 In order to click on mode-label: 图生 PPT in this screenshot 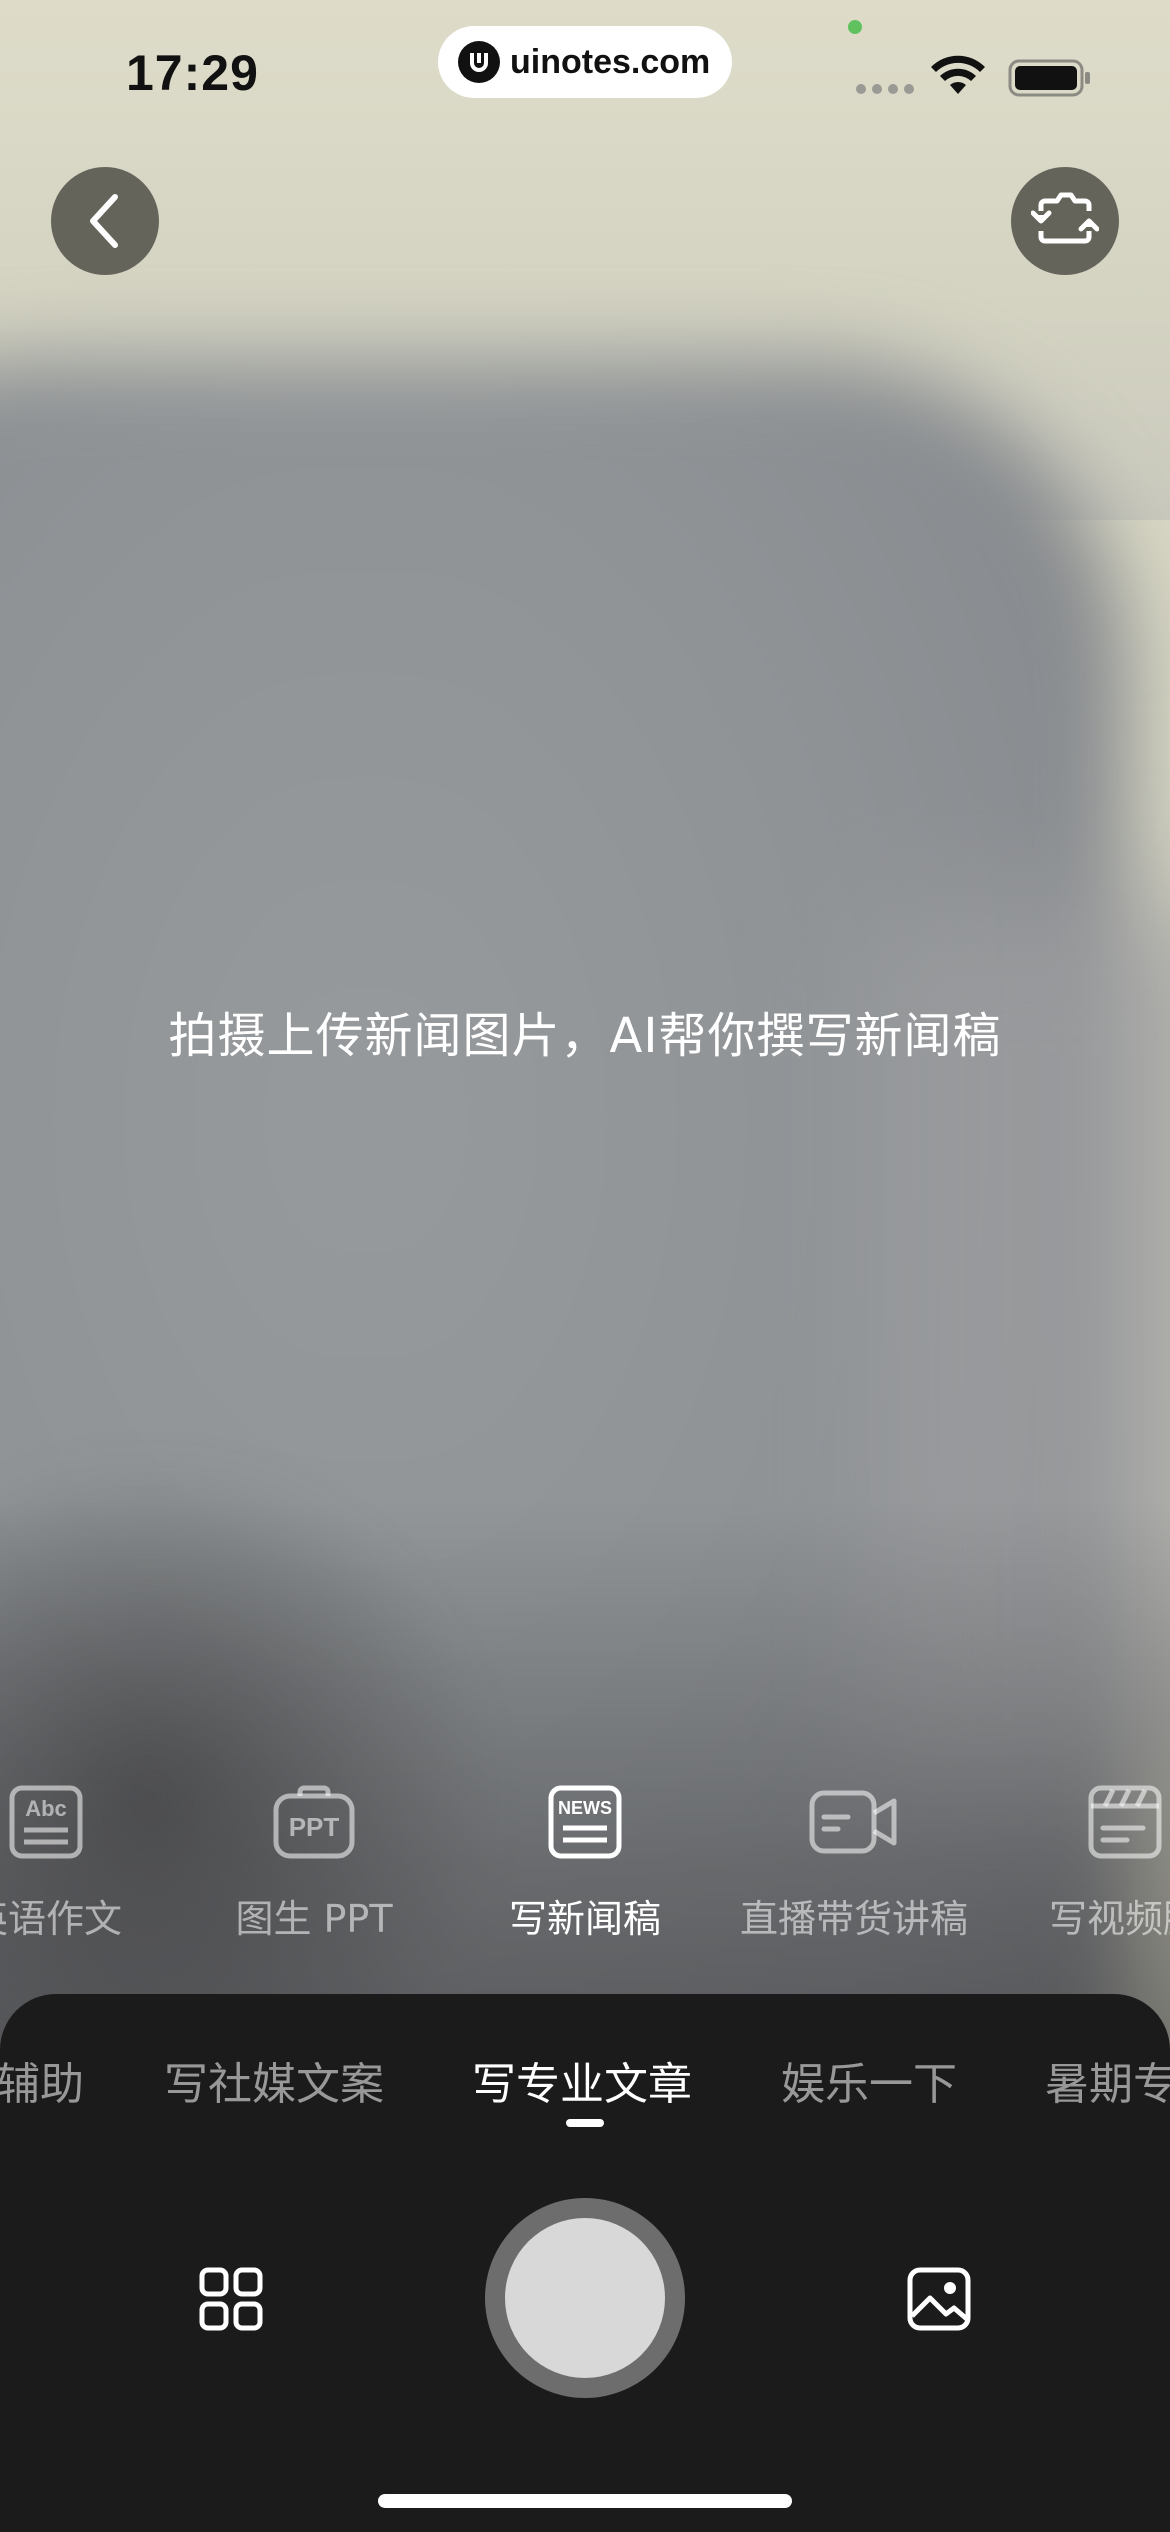, I will do `click(314, 1919)`.